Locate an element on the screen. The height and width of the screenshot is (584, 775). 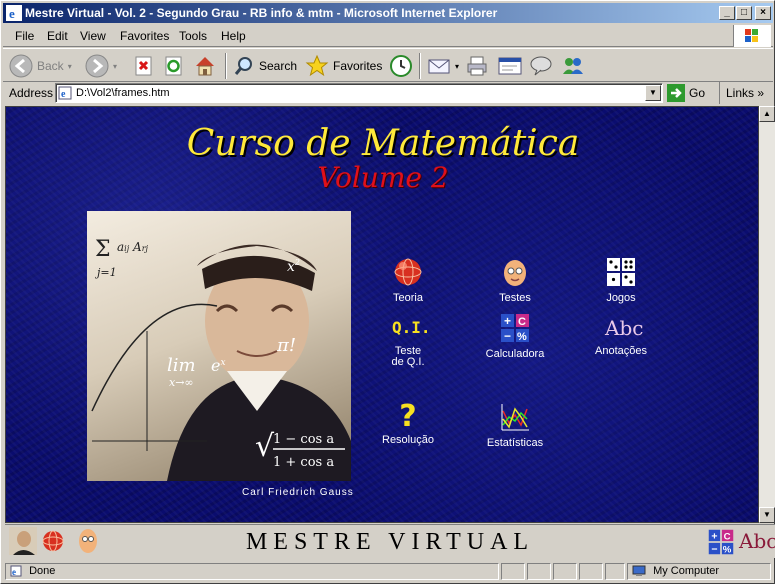
edit-button is located at coordinates (510, 66).